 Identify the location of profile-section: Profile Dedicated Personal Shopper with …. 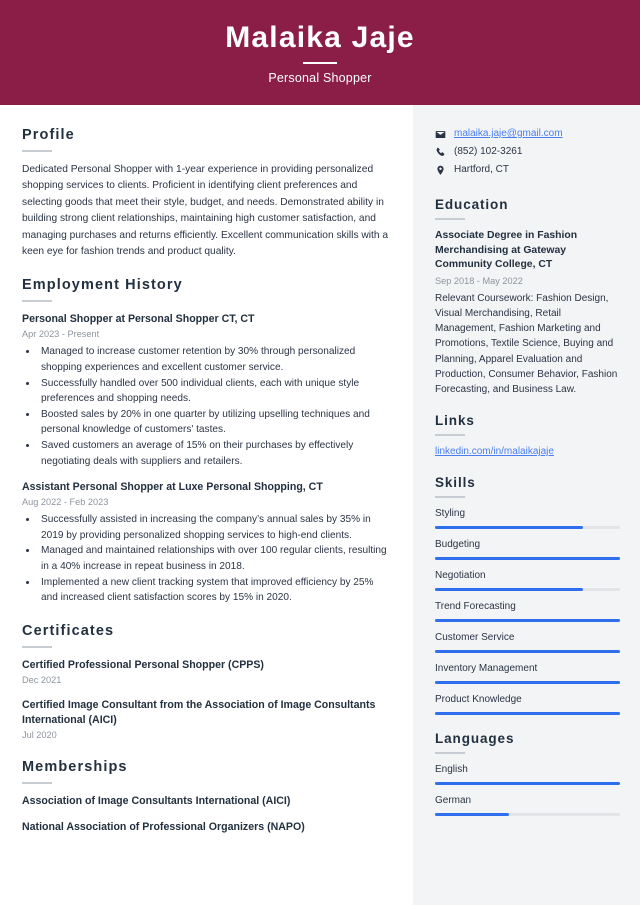
(206, 193).